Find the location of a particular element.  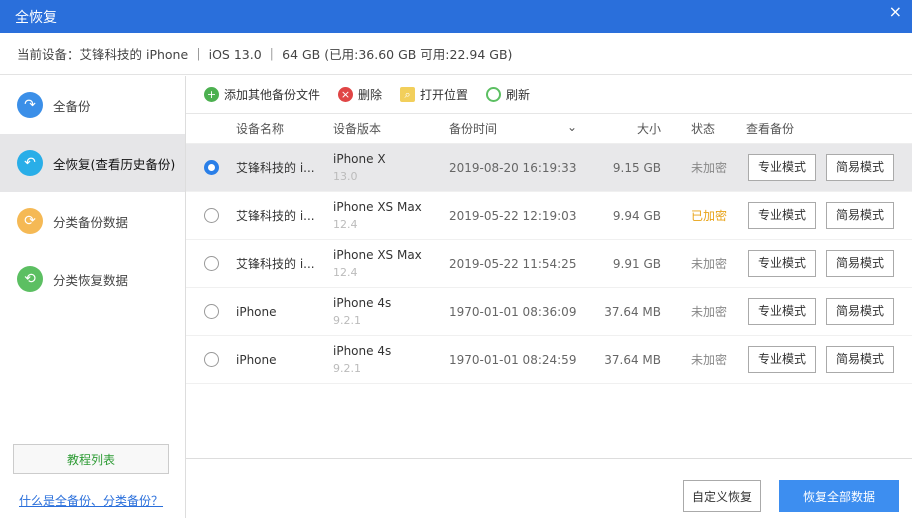

add-backup-button: + 添加其他备份文件 is located at coordinates (262, 94).